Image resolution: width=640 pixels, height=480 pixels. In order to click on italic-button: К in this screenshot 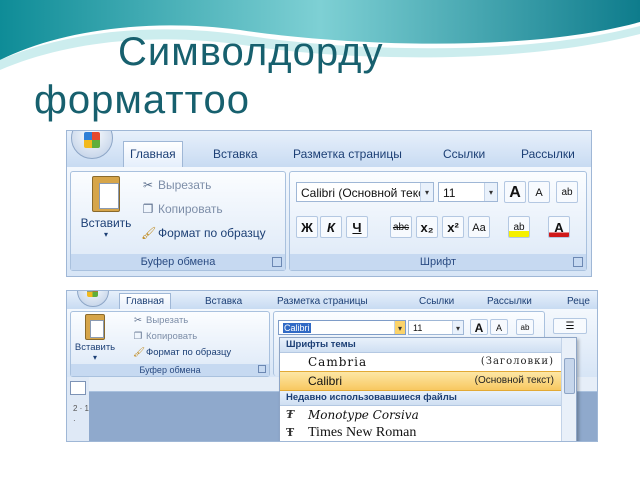, I will do `click(331, 227)`.